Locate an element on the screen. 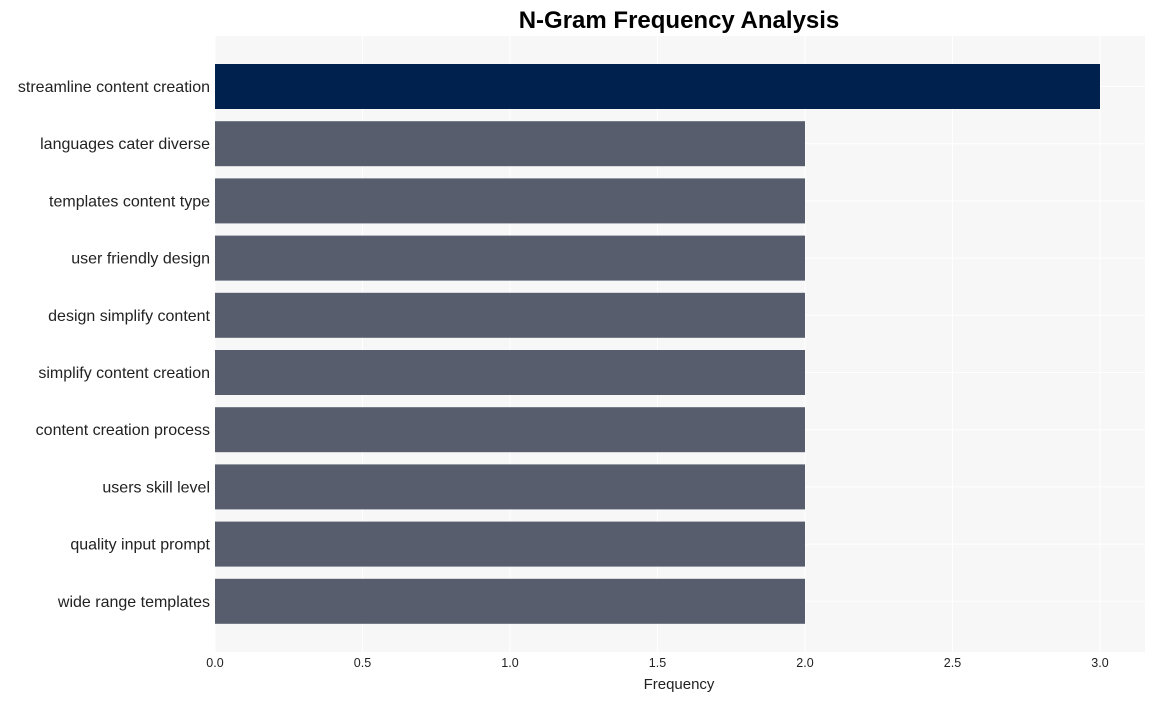  y-tick-label: templates content type is located at coordinates (129, 201).